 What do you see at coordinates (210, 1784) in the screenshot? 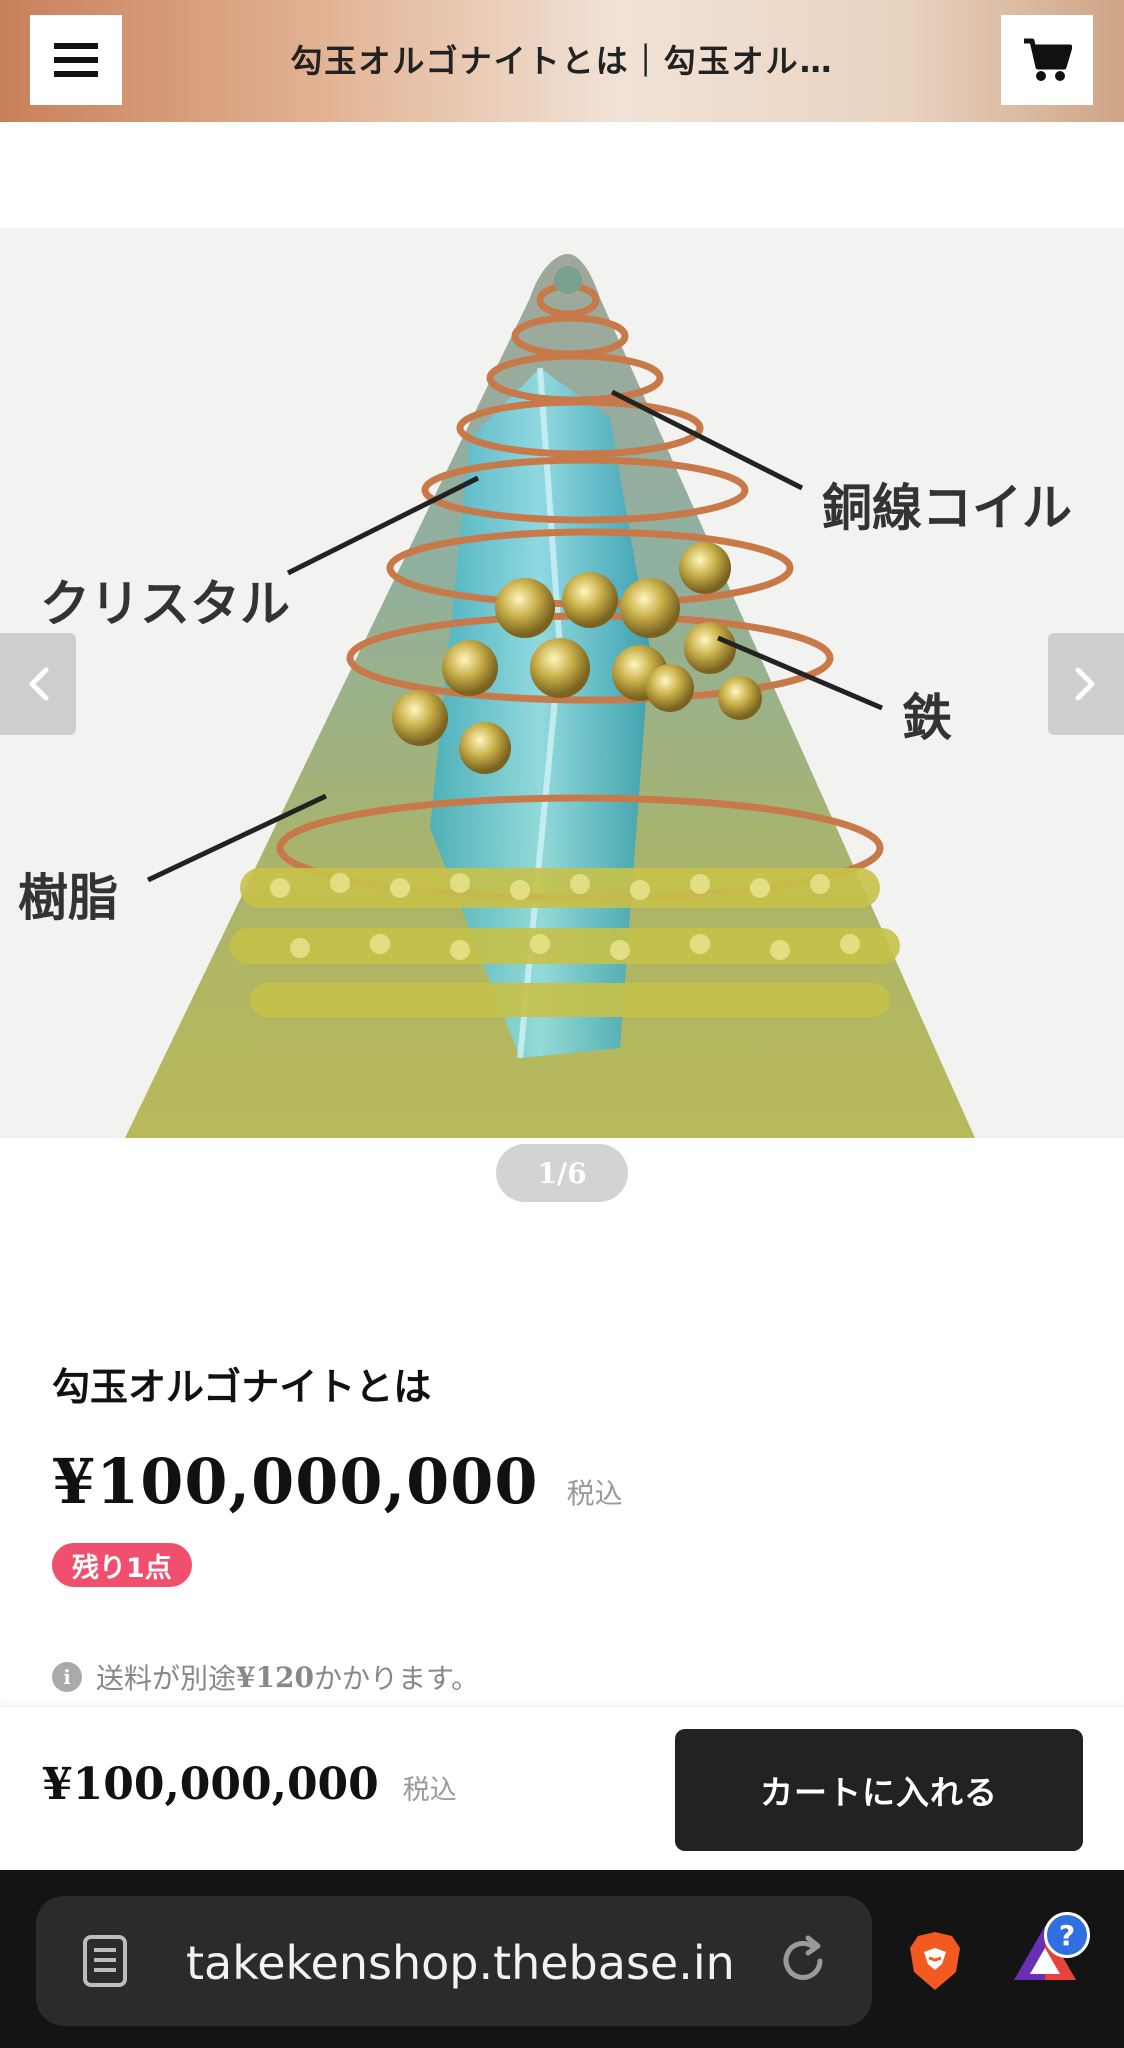
I see `buybar-price: ¥100,000,000` at bounding box center [210, 1784].